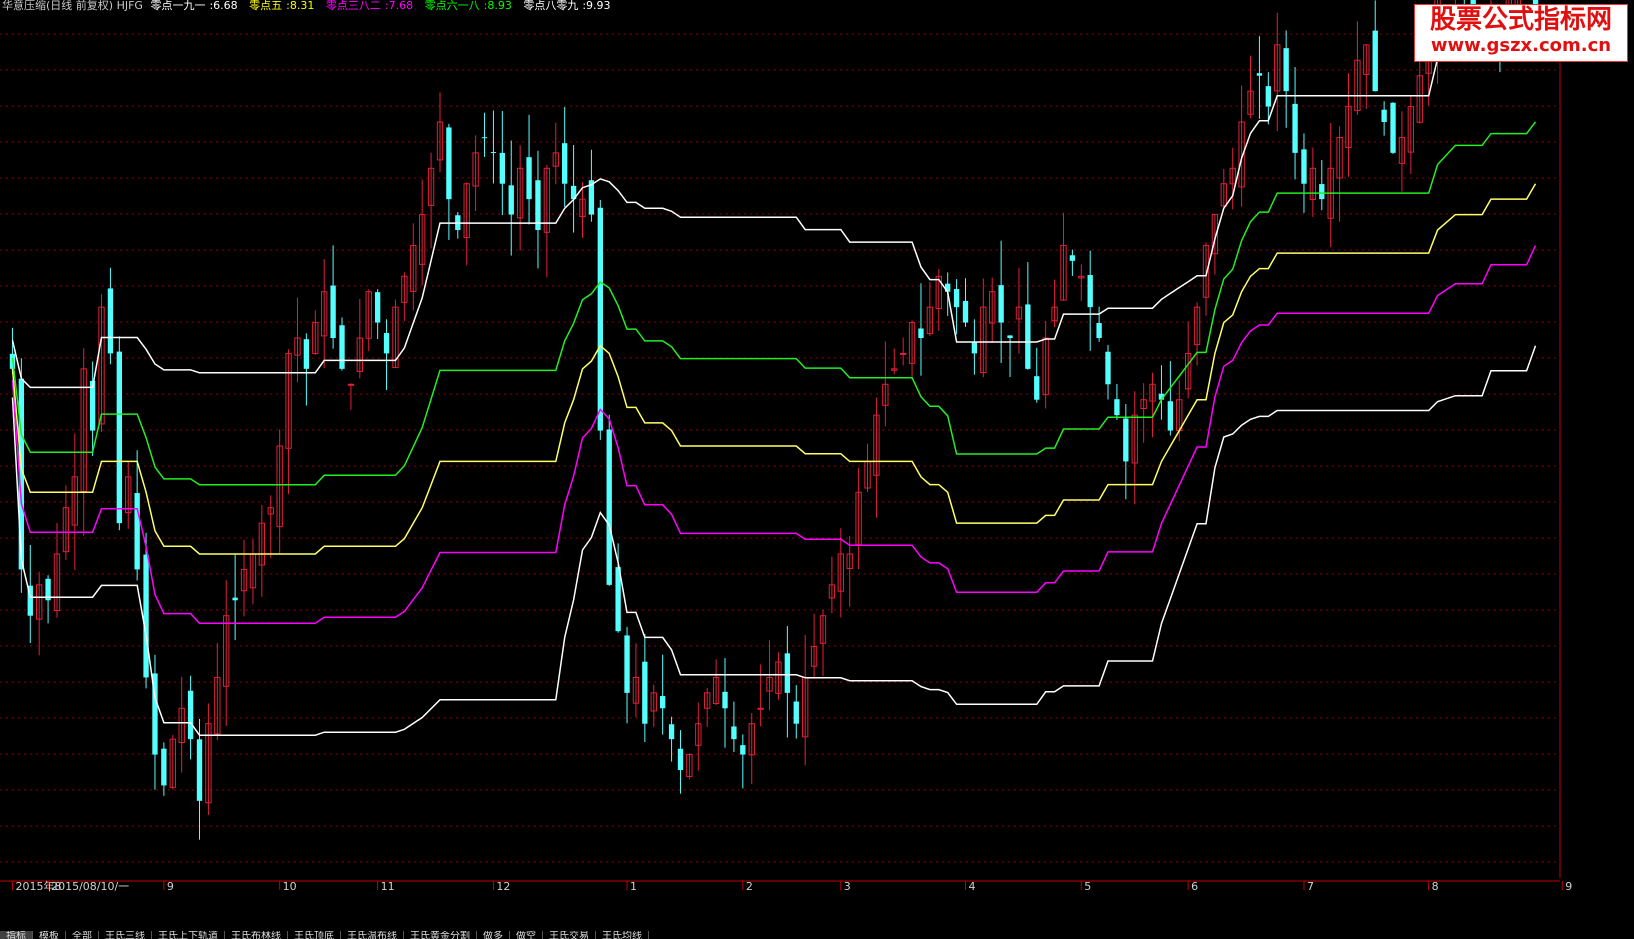  I want to click on tab-channel: 王氏上下轨道, so click(188, 935).